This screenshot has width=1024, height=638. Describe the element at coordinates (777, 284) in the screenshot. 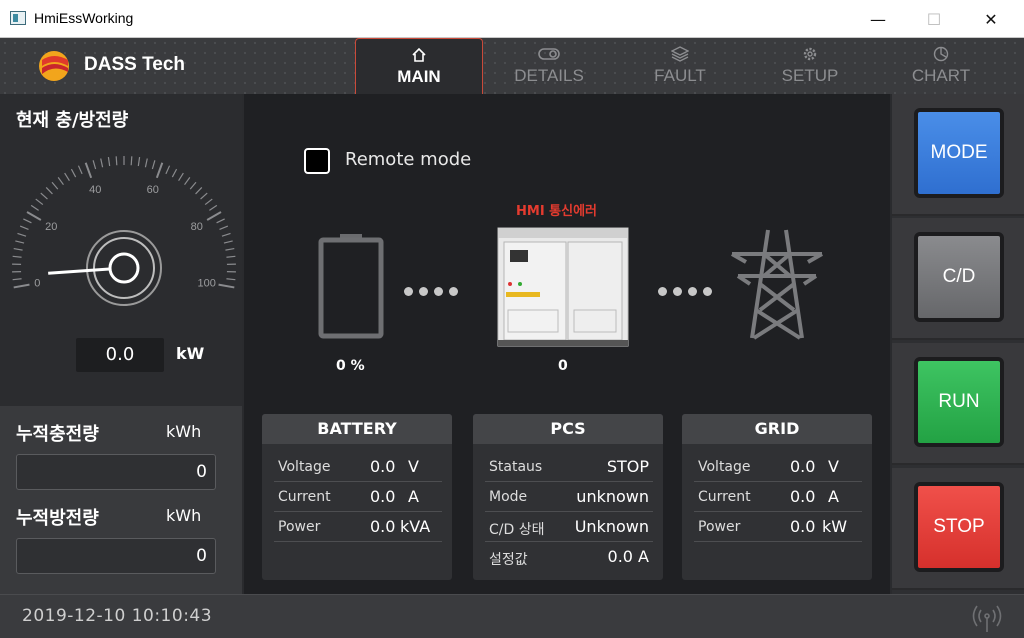

I see `transmission-tower-icon` at that location.